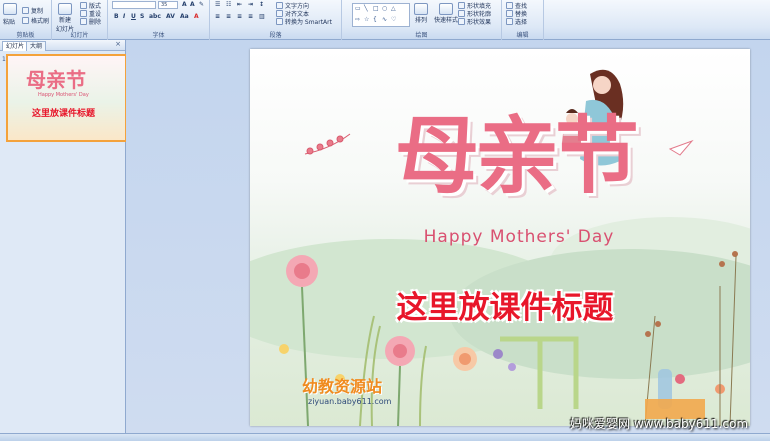 This screenshot has width=770, height=441. I want to click on tab-outline: 大纲, so click(36, 46).